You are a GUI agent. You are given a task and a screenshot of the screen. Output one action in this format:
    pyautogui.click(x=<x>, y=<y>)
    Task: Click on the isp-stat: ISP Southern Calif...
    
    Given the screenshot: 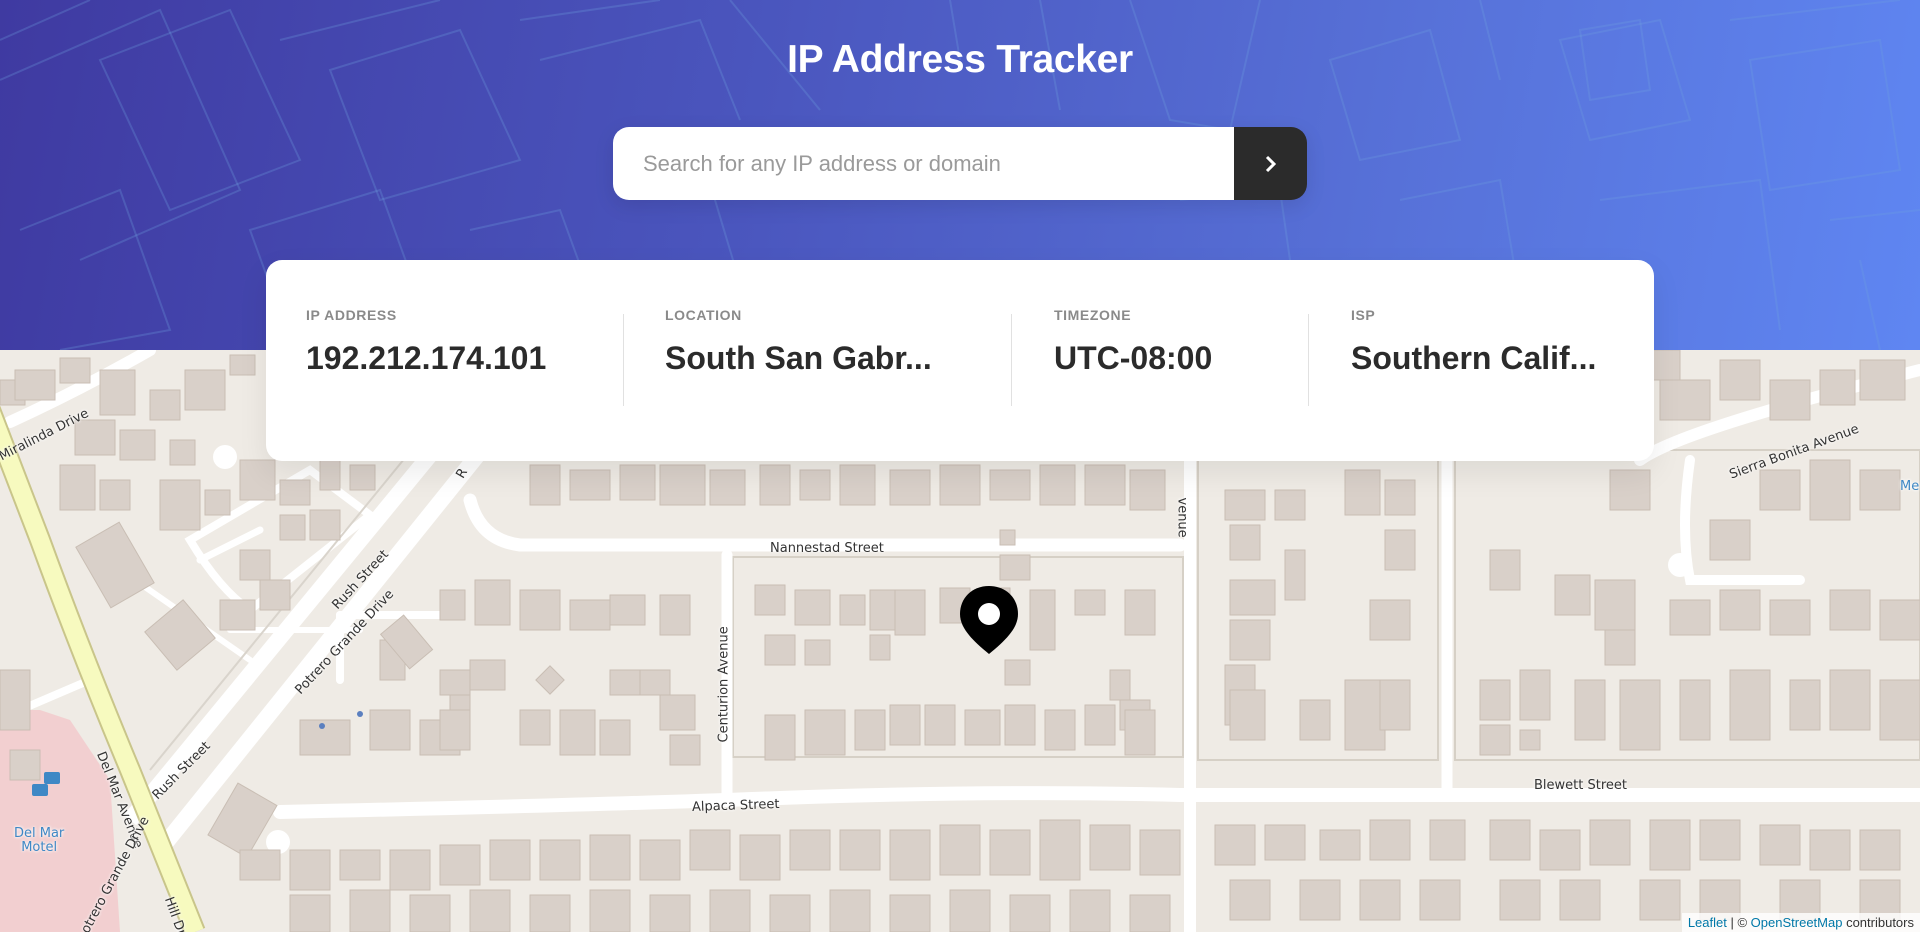 What is the action you would take?
    pyautogui.click(x=1481, y=360)
    